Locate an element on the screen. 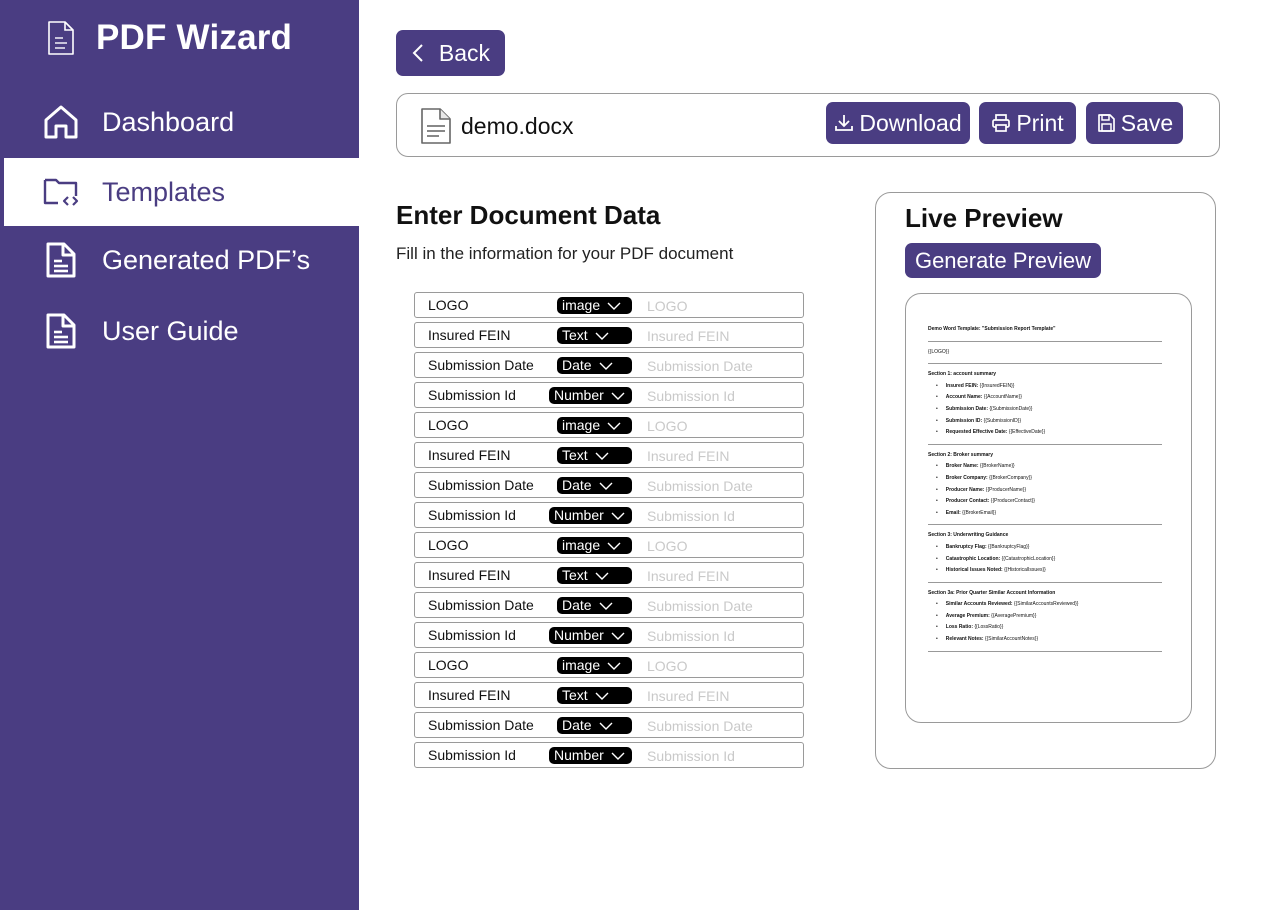 This screenshot has width=1280, height=910. preview-item-value: {{ProducerName}} is located at coordinates (1006, 489).